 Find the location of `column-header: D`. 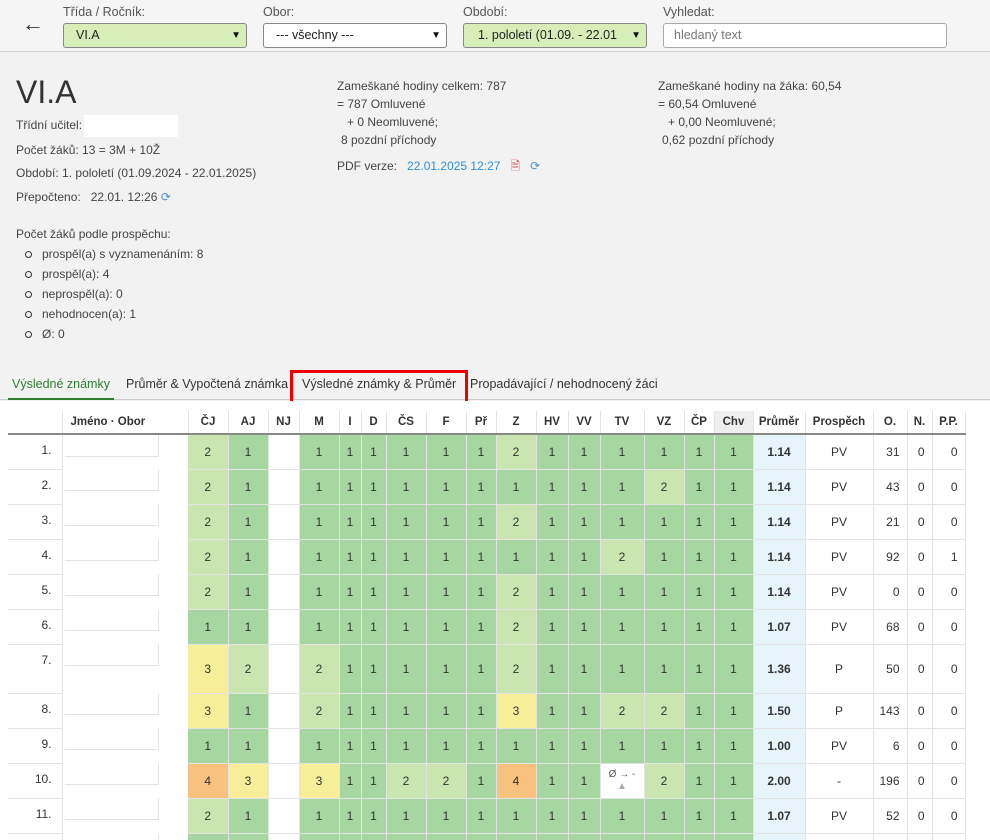

column-header: D is located at coordinates (374, 423).